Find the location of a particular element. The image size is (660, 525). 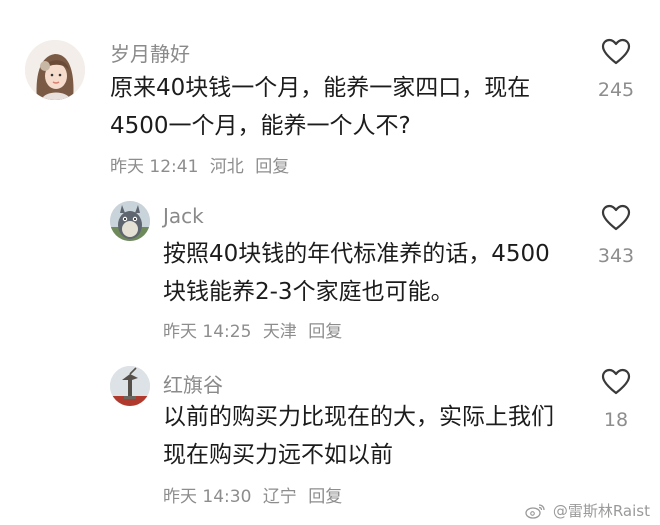

avatar-girl-icon is located at coordinates (55, 70).